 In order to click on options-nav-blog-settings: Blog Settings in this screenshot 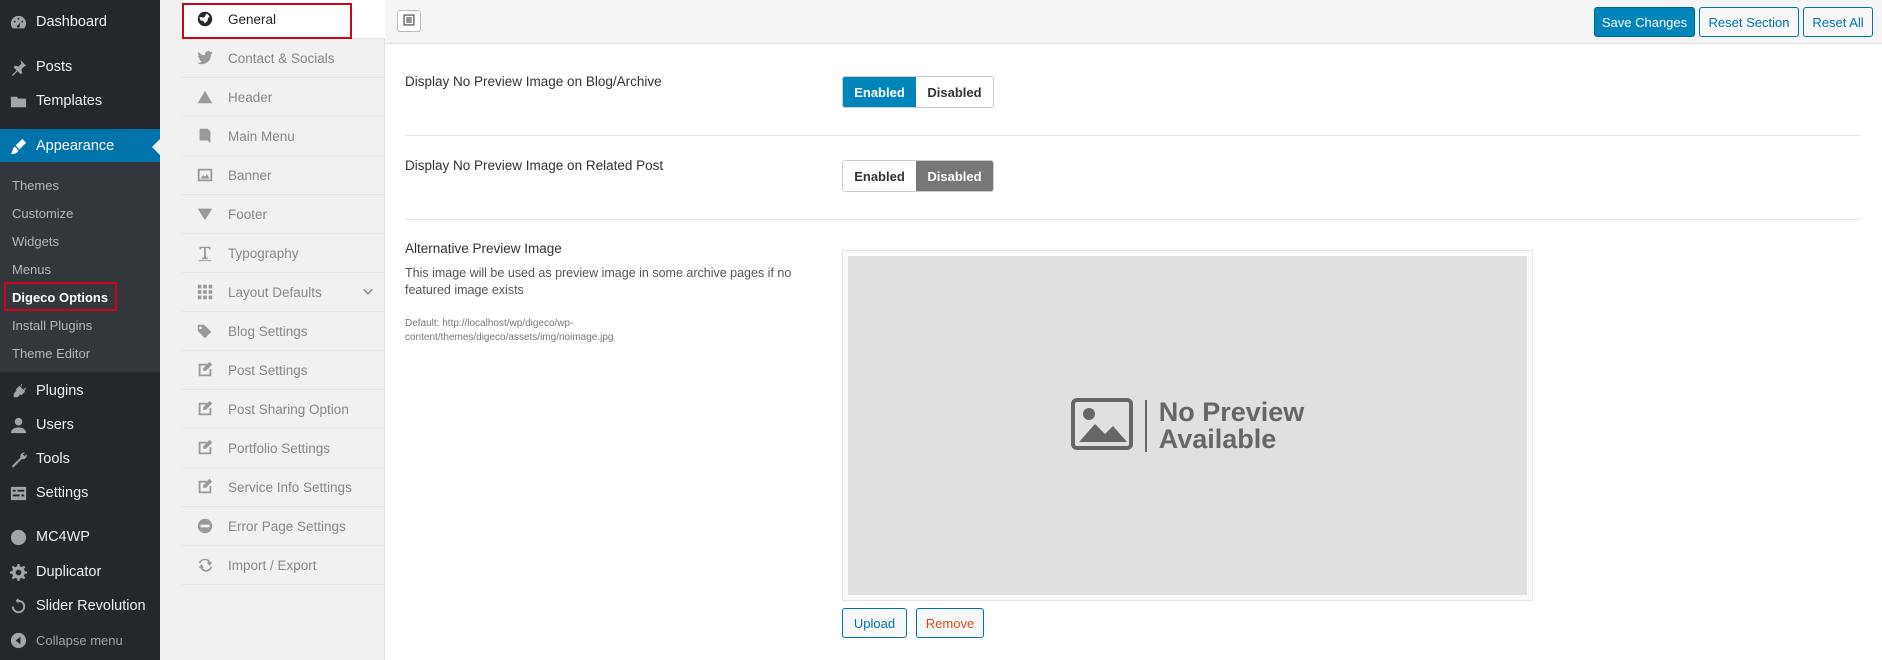, I will do `click(283, 331)`.